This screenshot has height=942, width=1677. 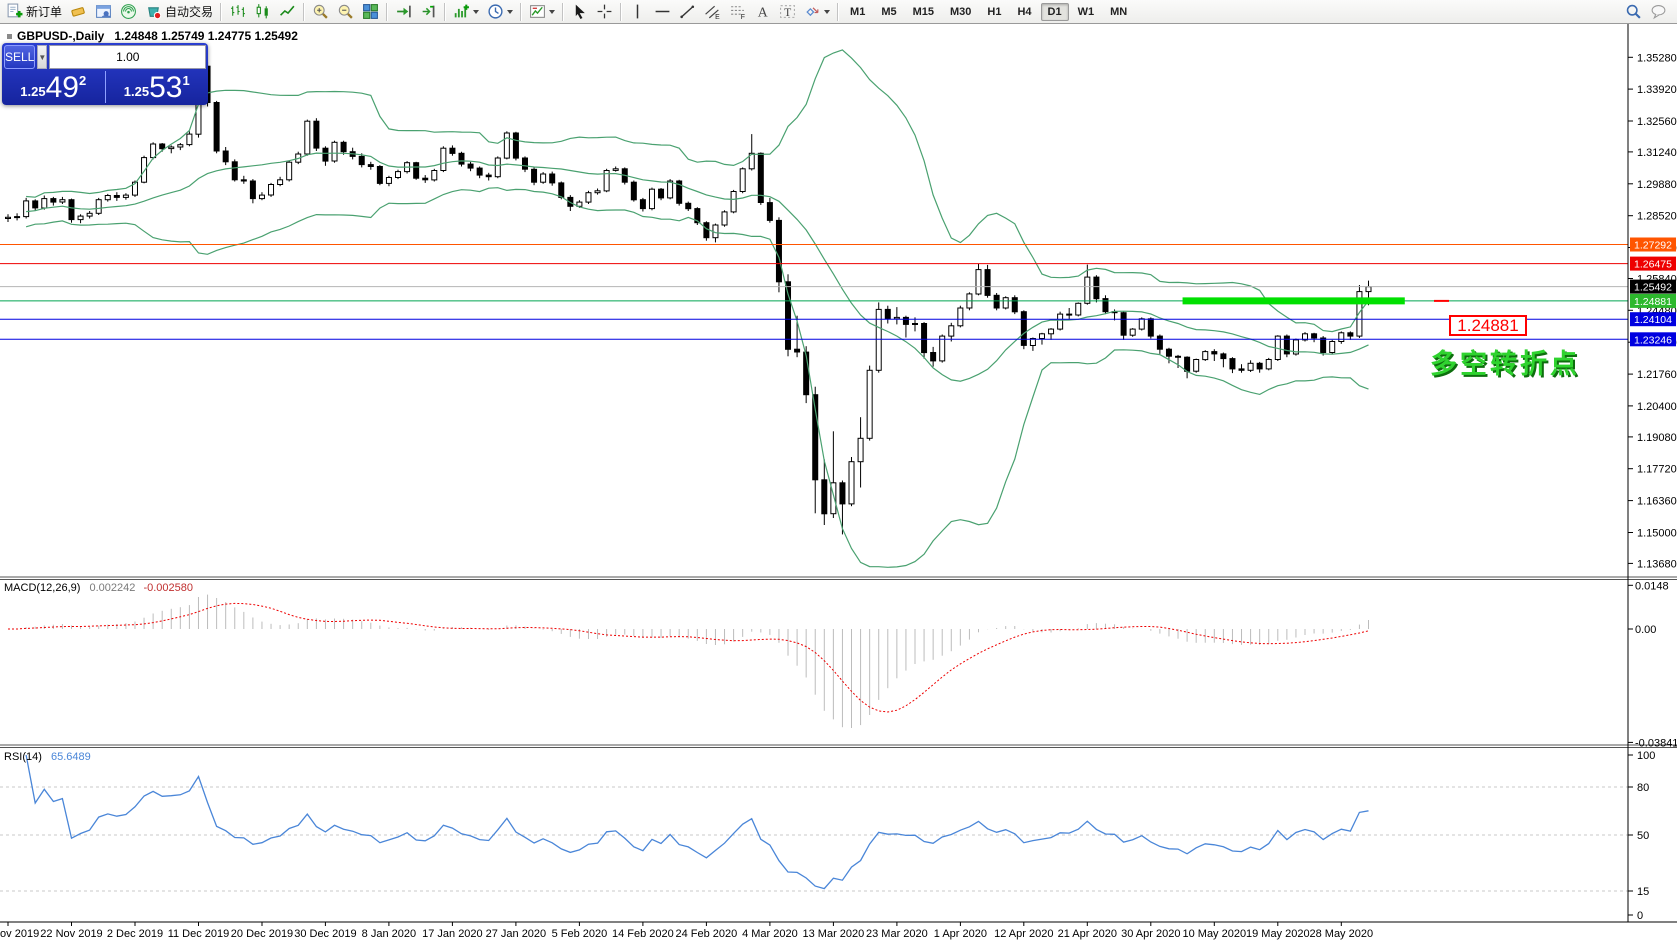 I want to click on channel-icon: E, so click(x=712, y=12).